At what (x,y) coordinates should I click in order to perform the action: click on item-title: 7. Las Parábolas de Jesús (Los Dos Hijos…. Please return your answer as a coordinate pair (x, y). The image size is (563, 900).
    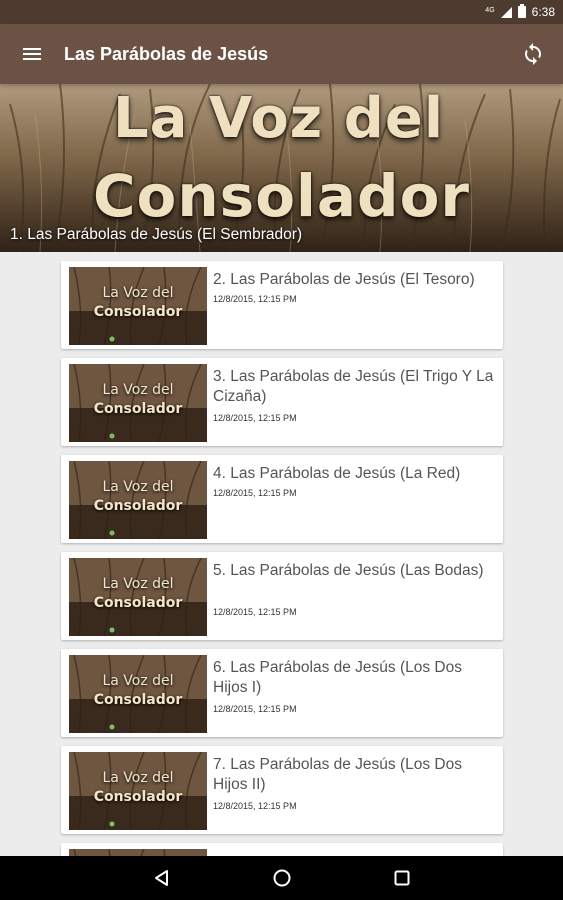
    Looking at the image, I should click on (337, 774).